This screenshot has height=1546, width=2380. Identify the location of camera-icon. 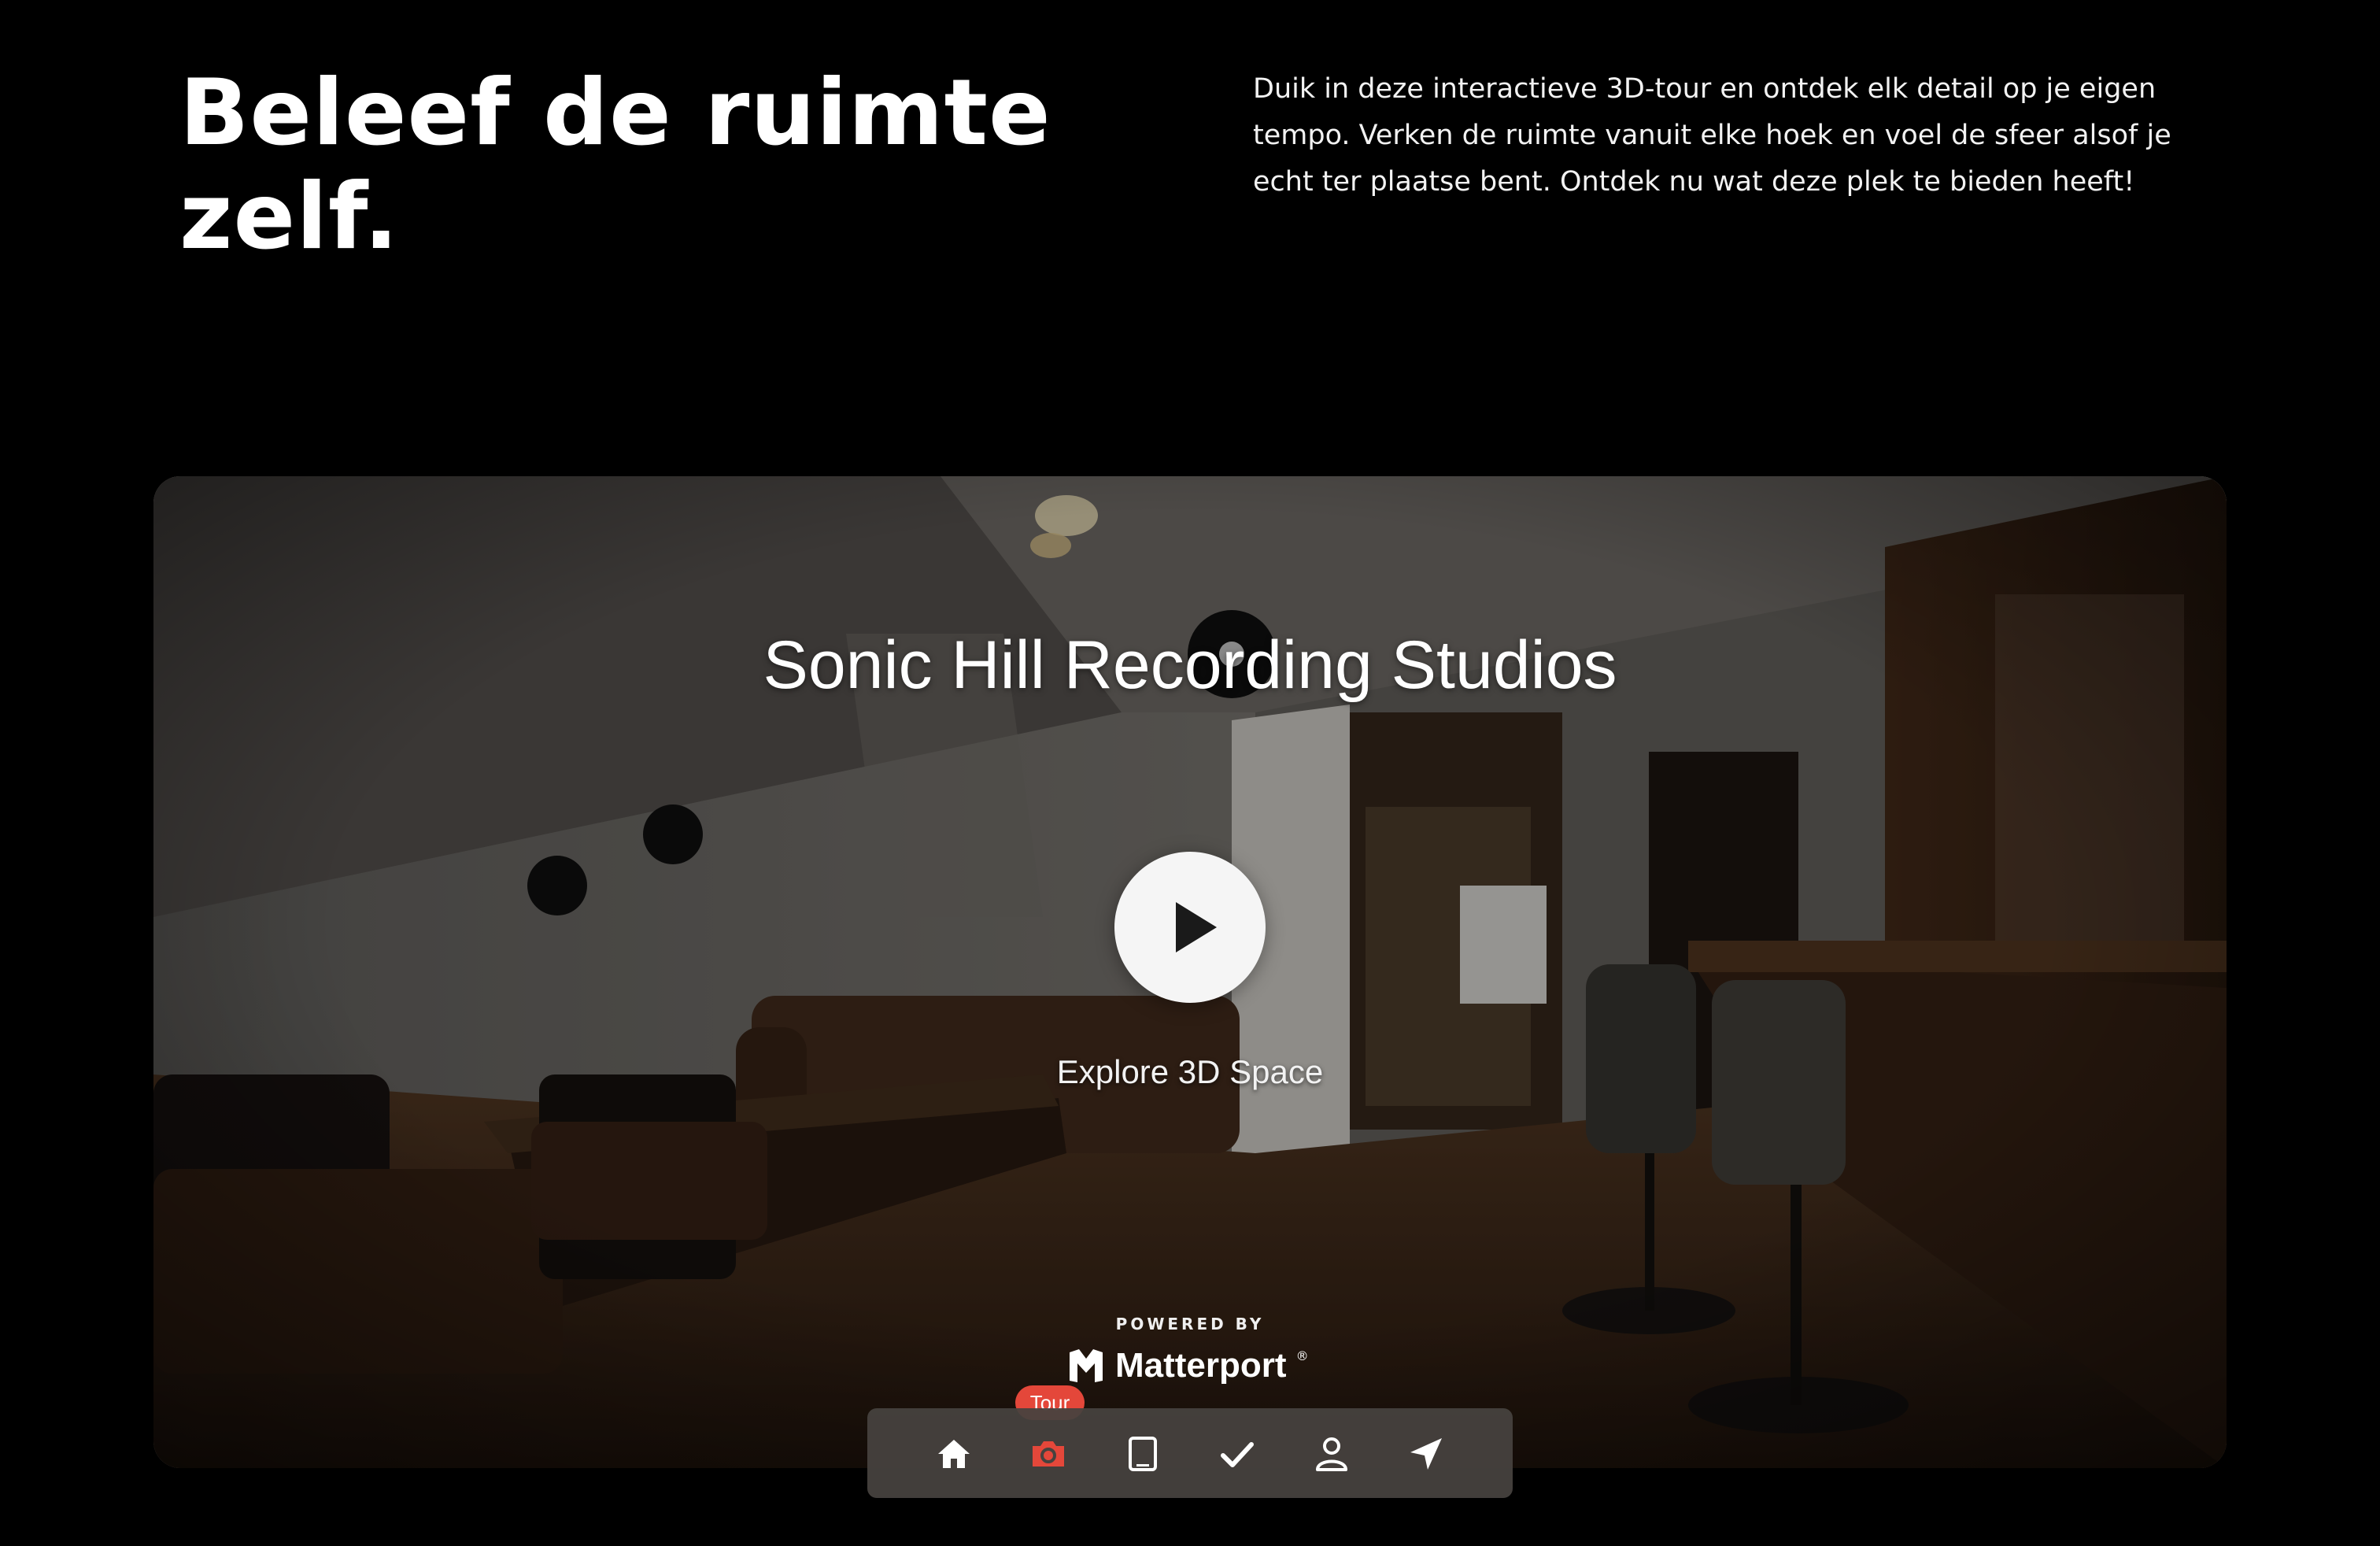
(1048, 1454).